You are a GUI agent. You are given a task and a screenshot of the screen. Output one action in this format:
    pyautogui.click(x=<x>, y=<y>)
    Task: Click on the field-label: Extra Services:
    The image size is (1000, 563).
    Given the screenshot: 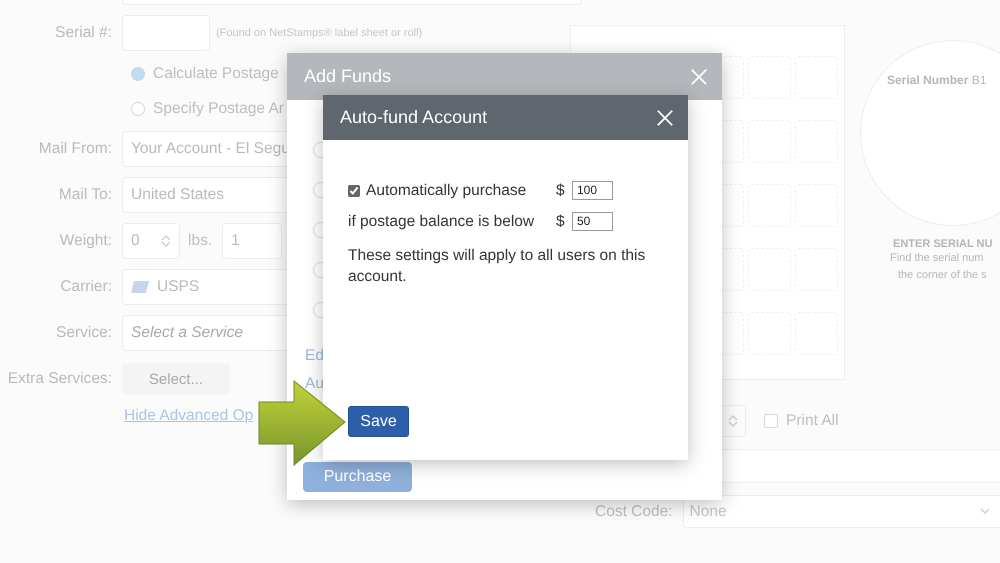 What is the action you would take?
    pyautogui.click(x=59, y=379)
    